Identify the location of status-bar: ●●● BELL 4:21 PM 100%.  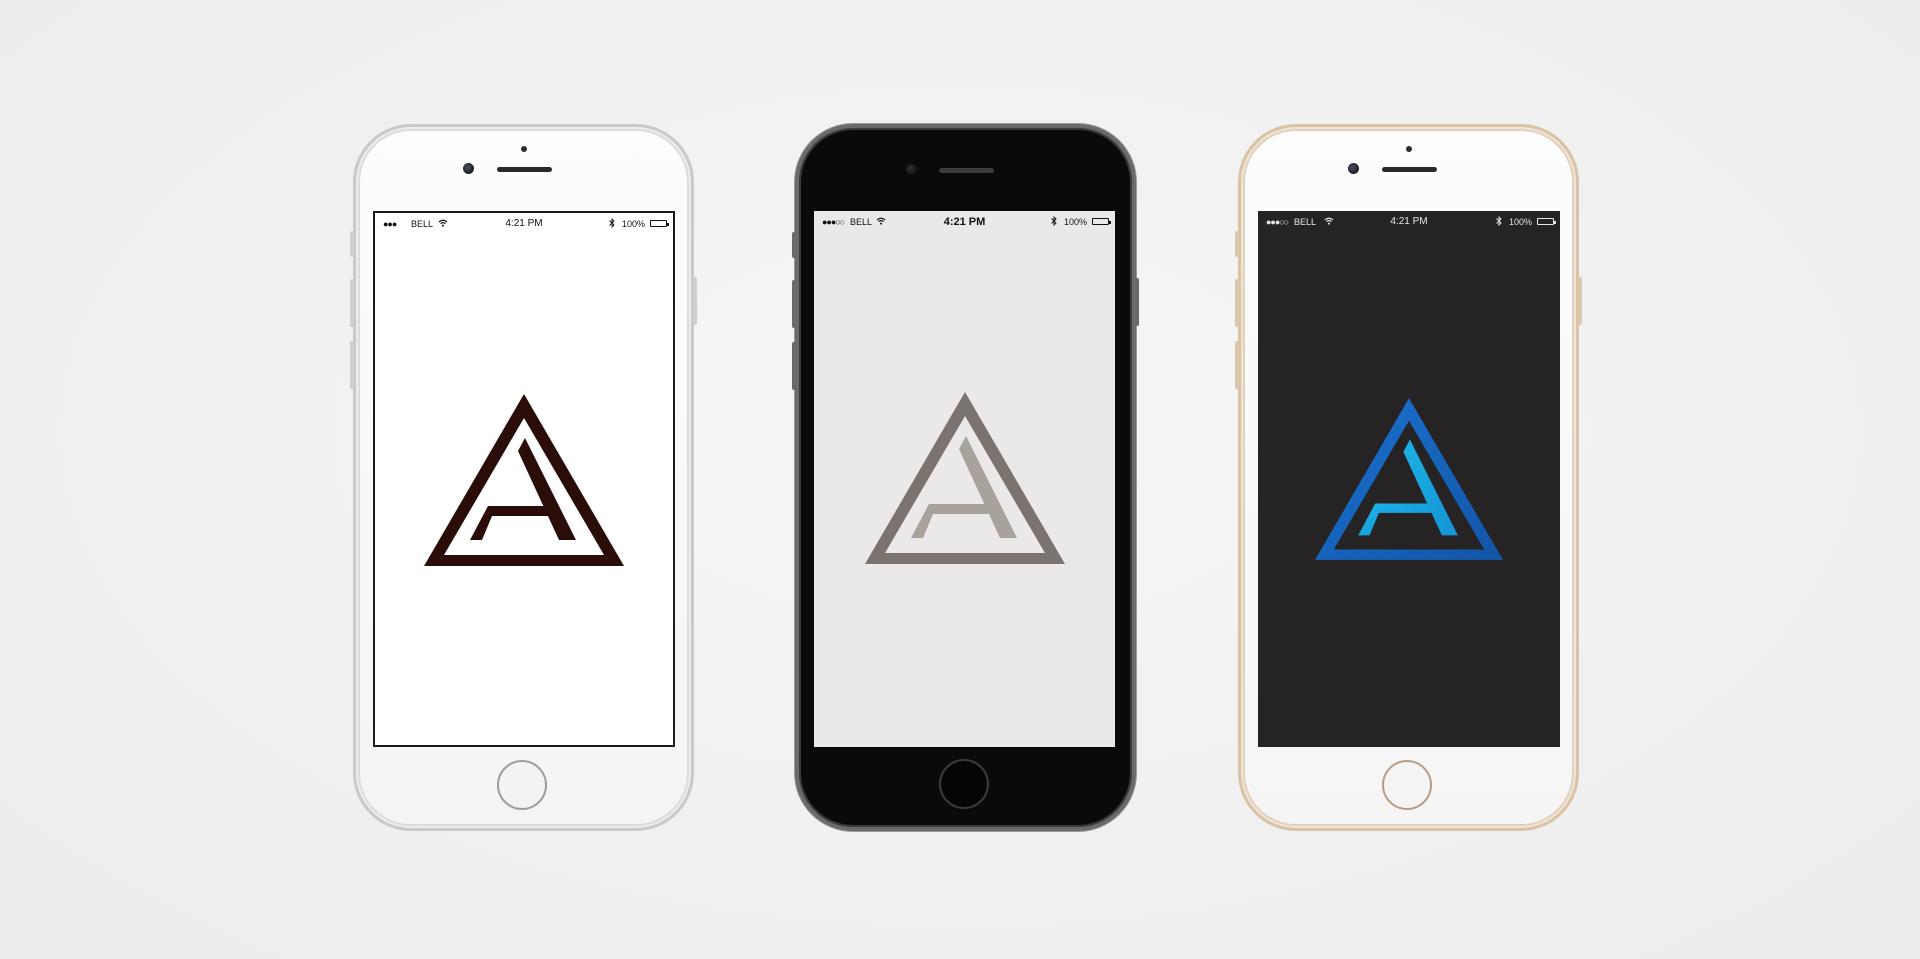
(524, 224).